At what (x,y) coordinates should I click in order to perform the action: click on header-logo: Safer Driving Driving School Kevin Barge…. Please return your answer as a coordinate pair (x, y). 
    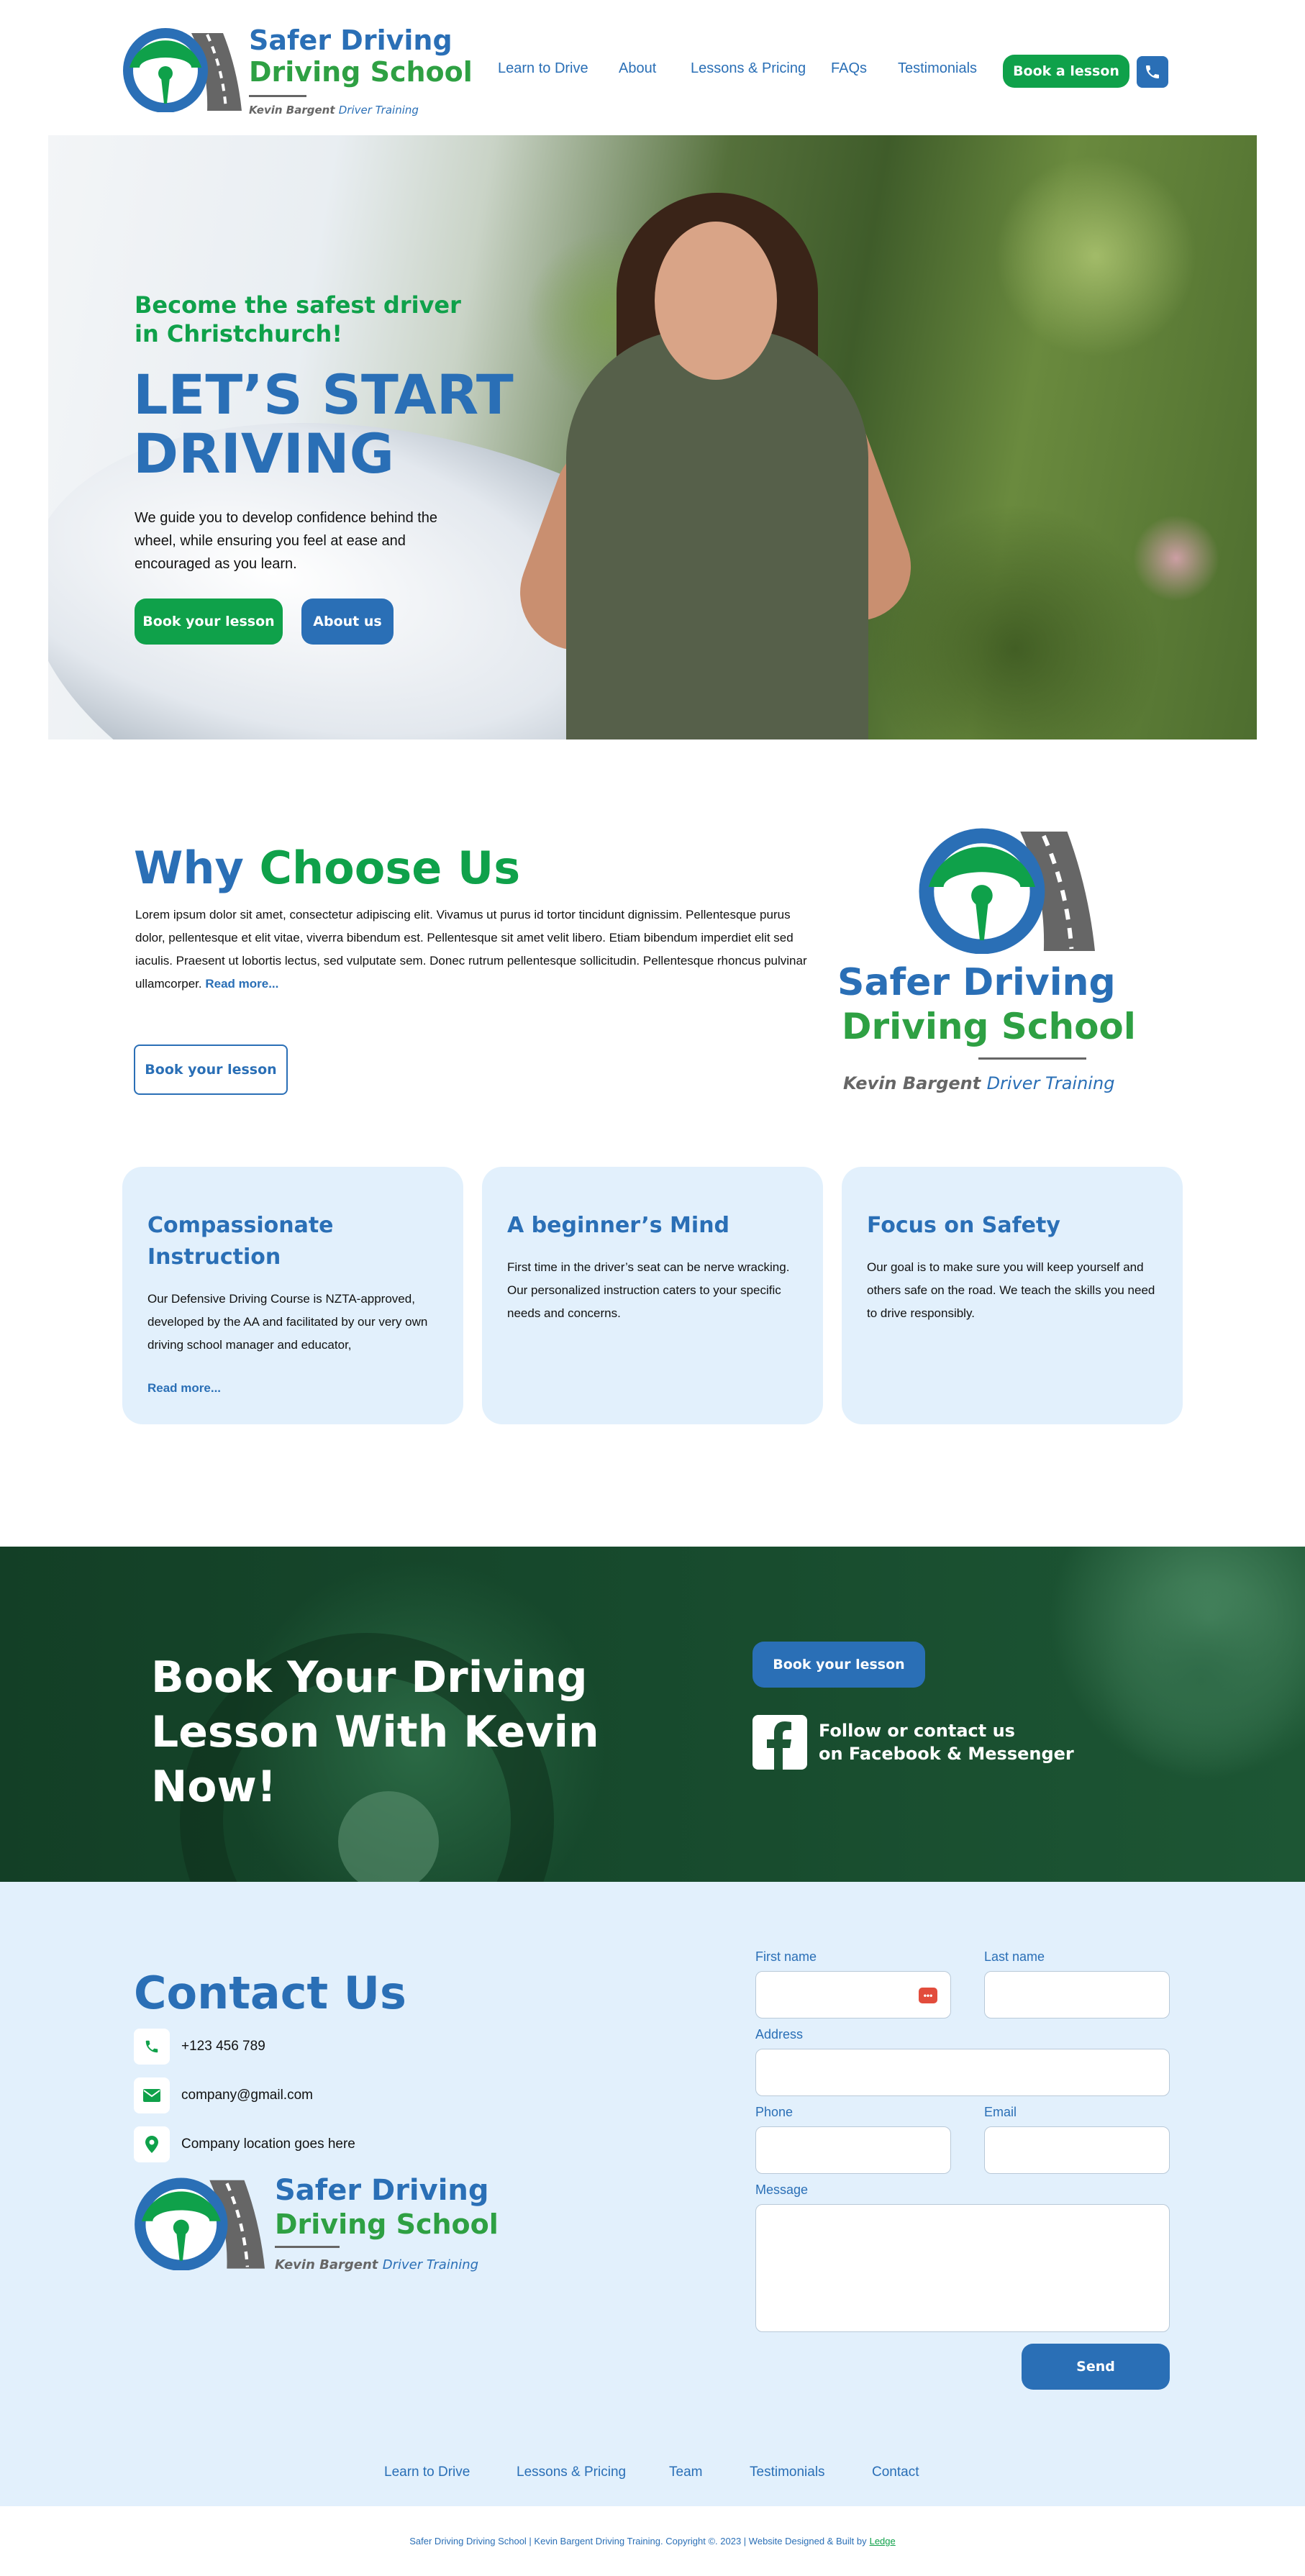
    Looking at the image, I should click on (297, 73).